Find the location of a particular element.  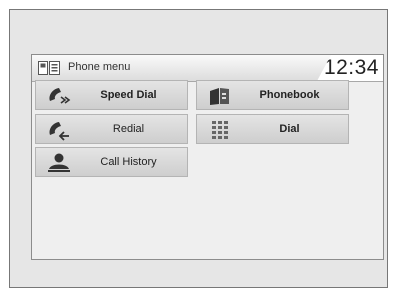

phonebook-label: Phonebook is located at coordinates (289, 95).